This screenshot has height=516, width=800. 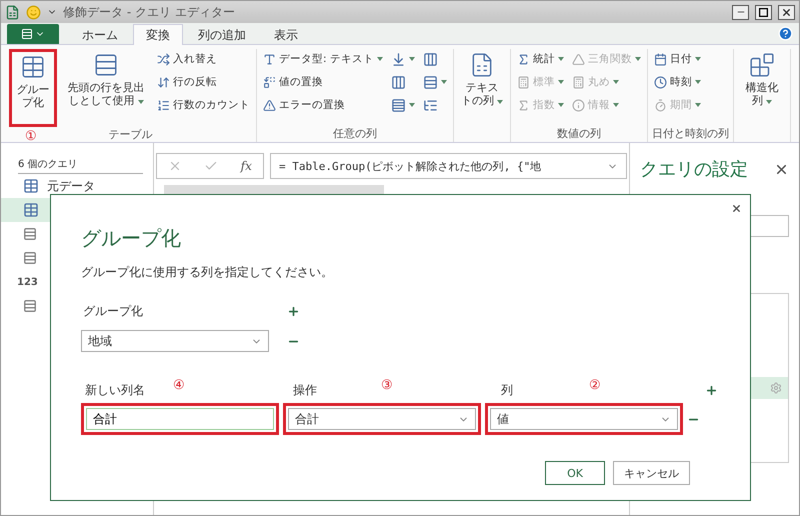 What do you see at coordinates (387, 385) in the screenshot?
I see `annotation-marker: ③` at bounding box center [387, 385].